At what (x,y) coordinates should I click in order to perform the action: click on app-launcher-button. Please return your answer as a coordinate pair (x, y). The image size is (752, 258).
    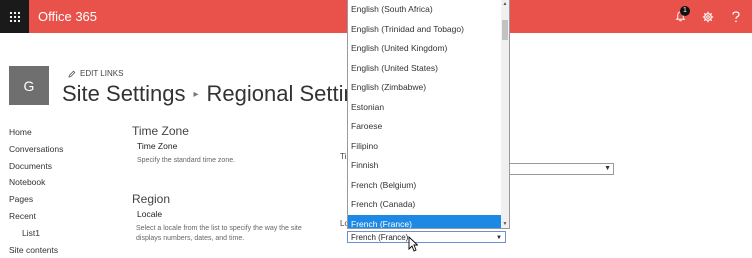
    Looking at the image, I should click on (14, 16).